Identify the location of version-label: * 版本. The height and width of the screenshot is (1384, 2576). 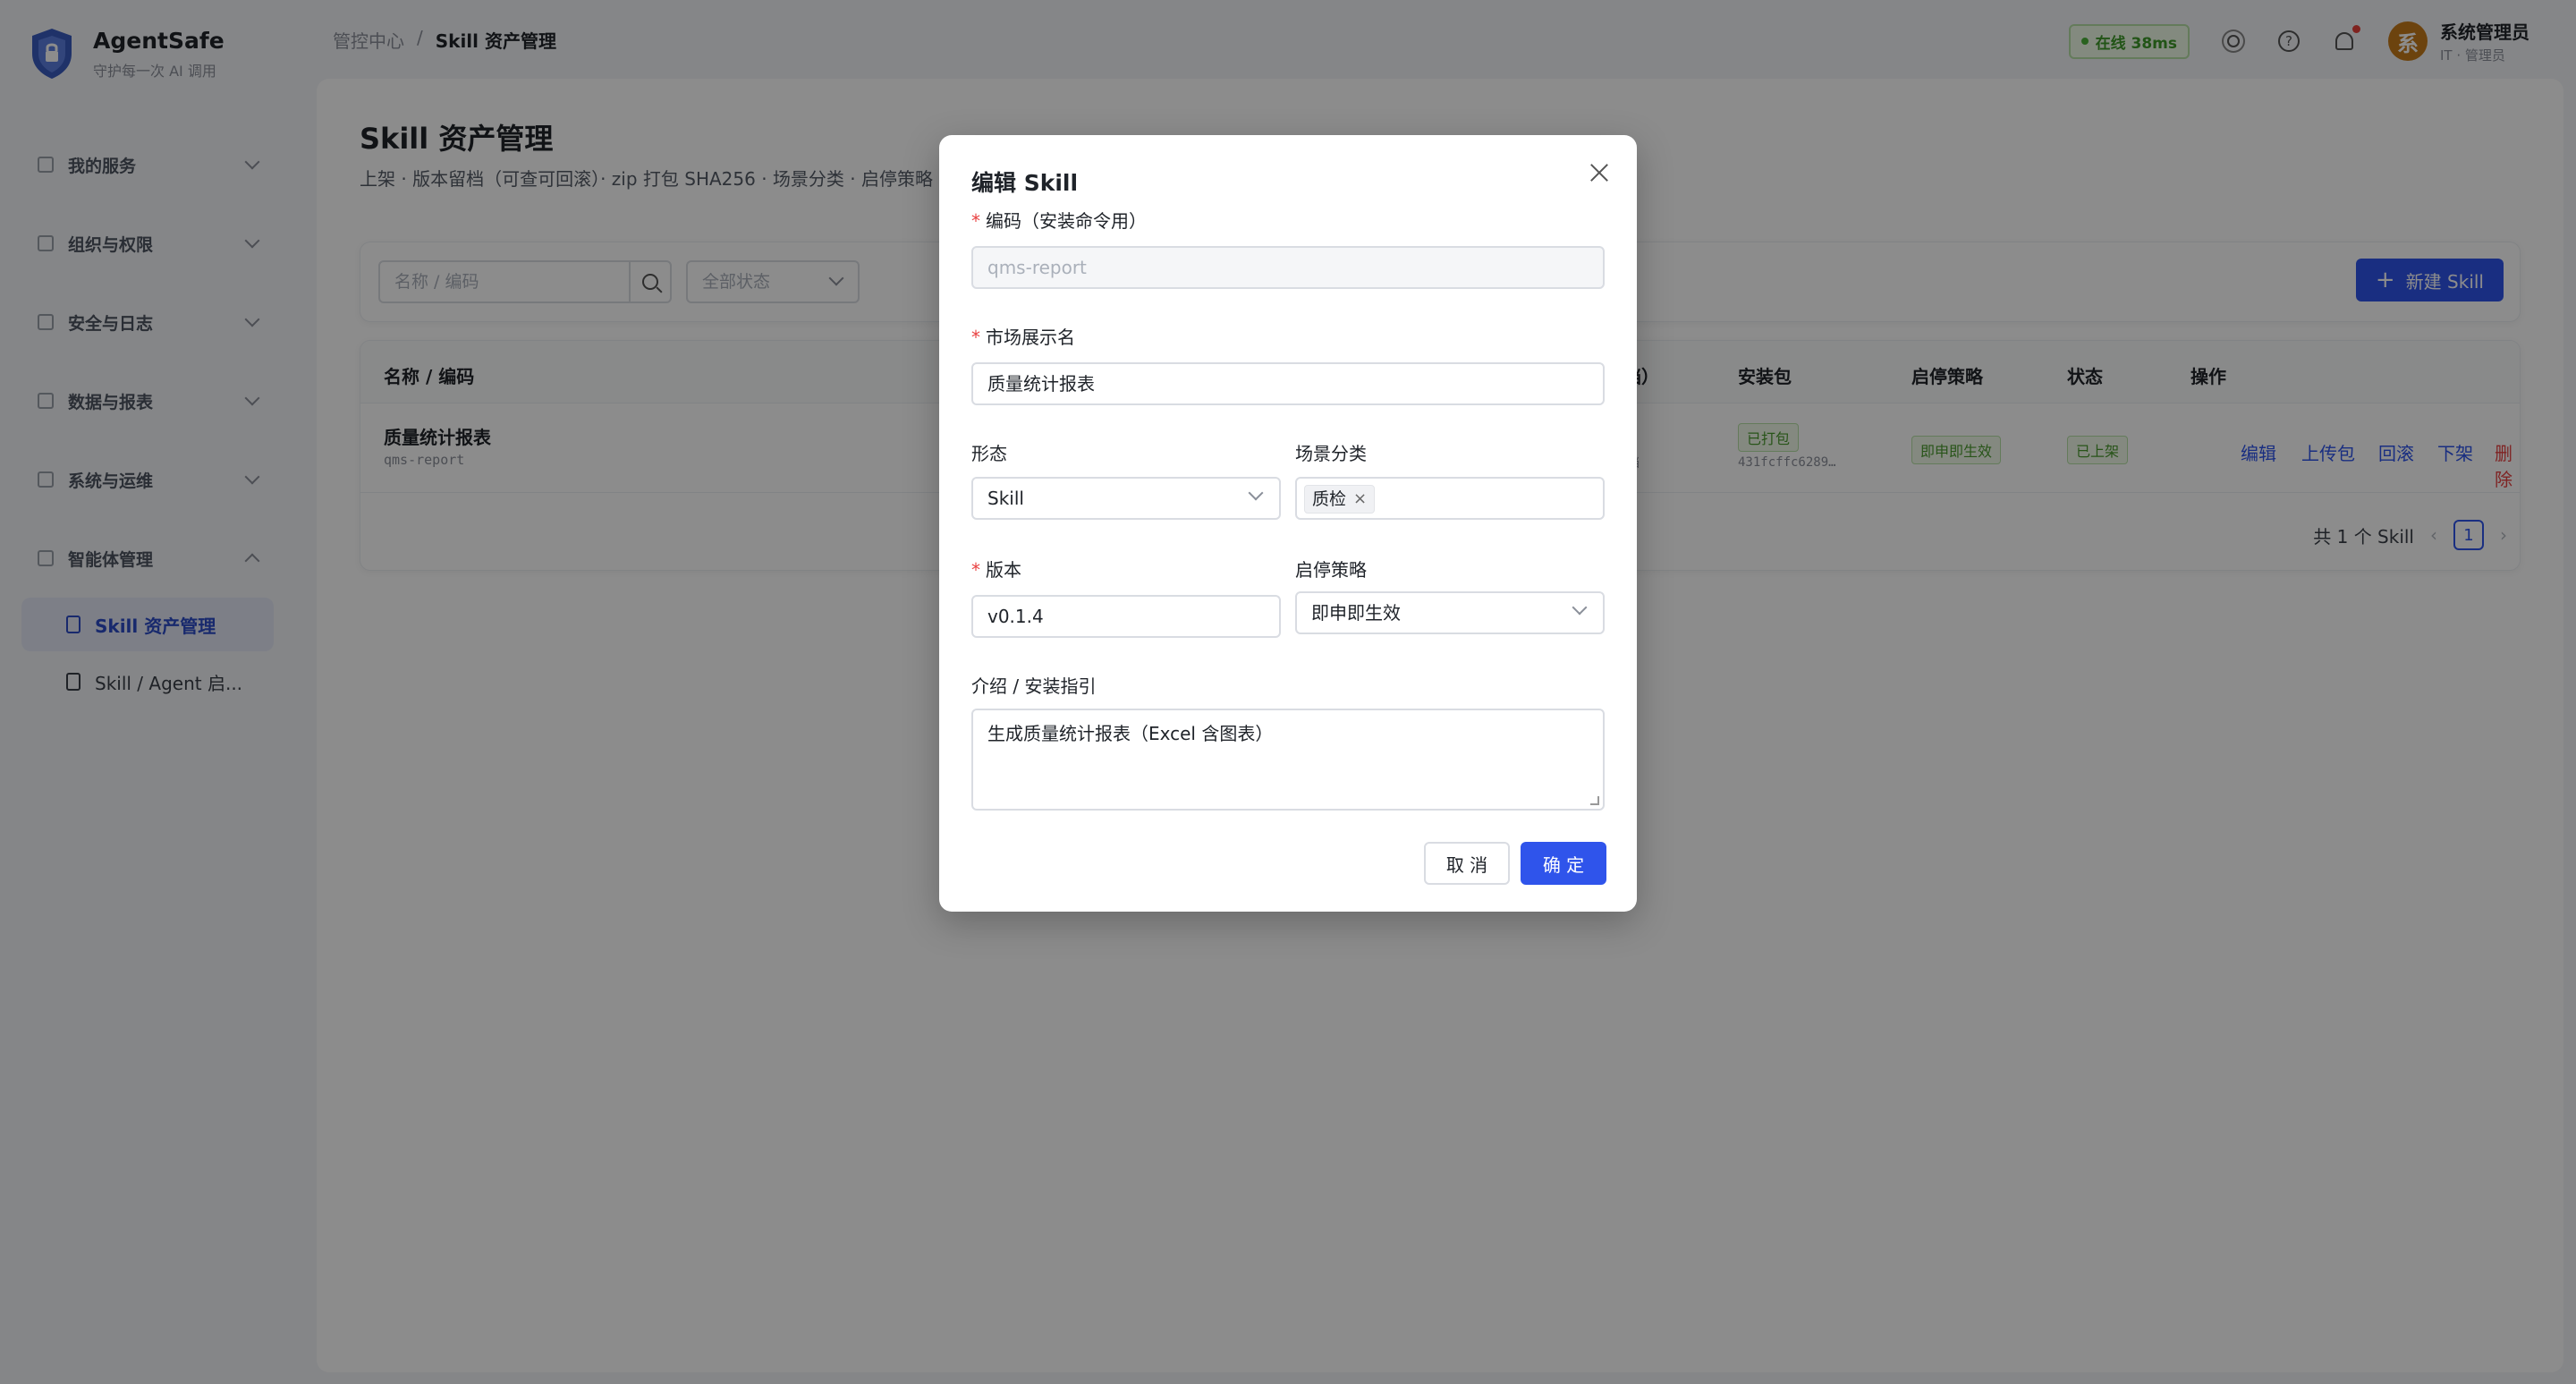
(996, 569).